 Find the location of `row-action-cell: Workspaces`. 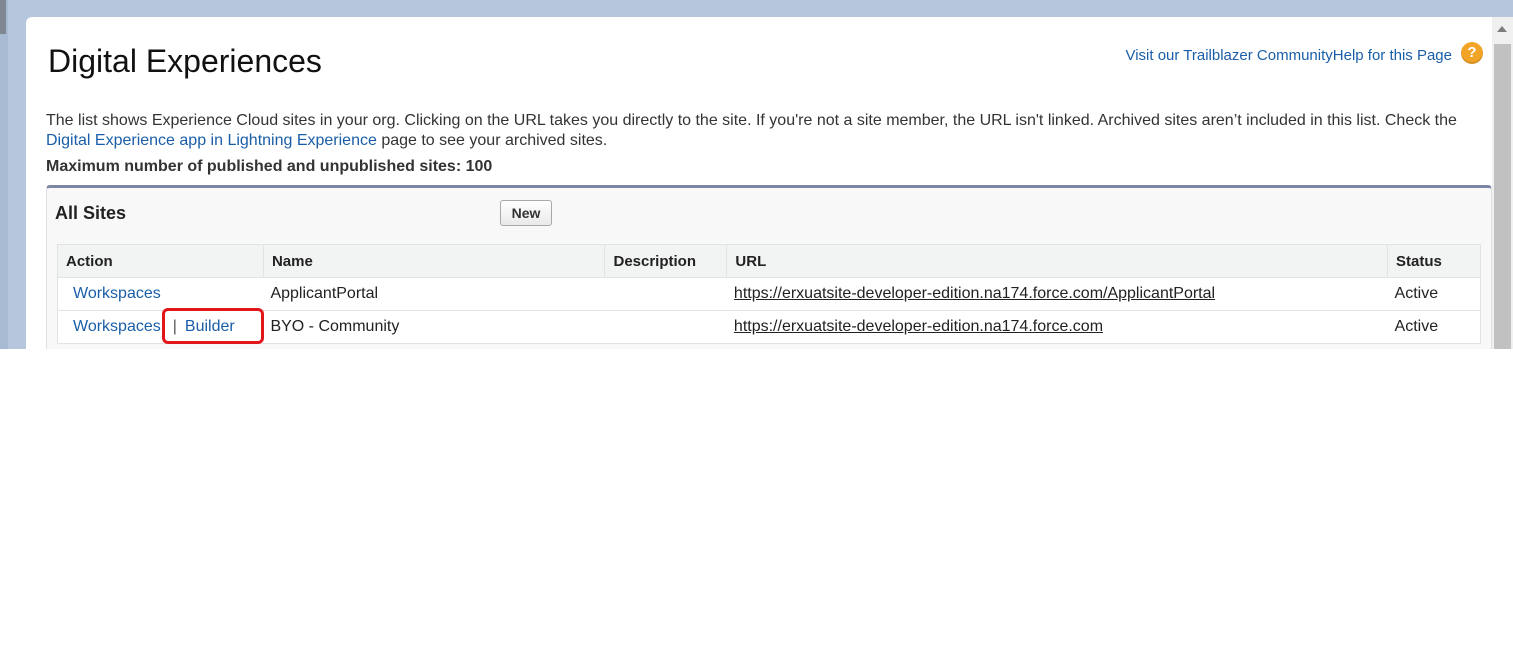

row-action-cell: Workspaces is located at coordinates (160, 294).